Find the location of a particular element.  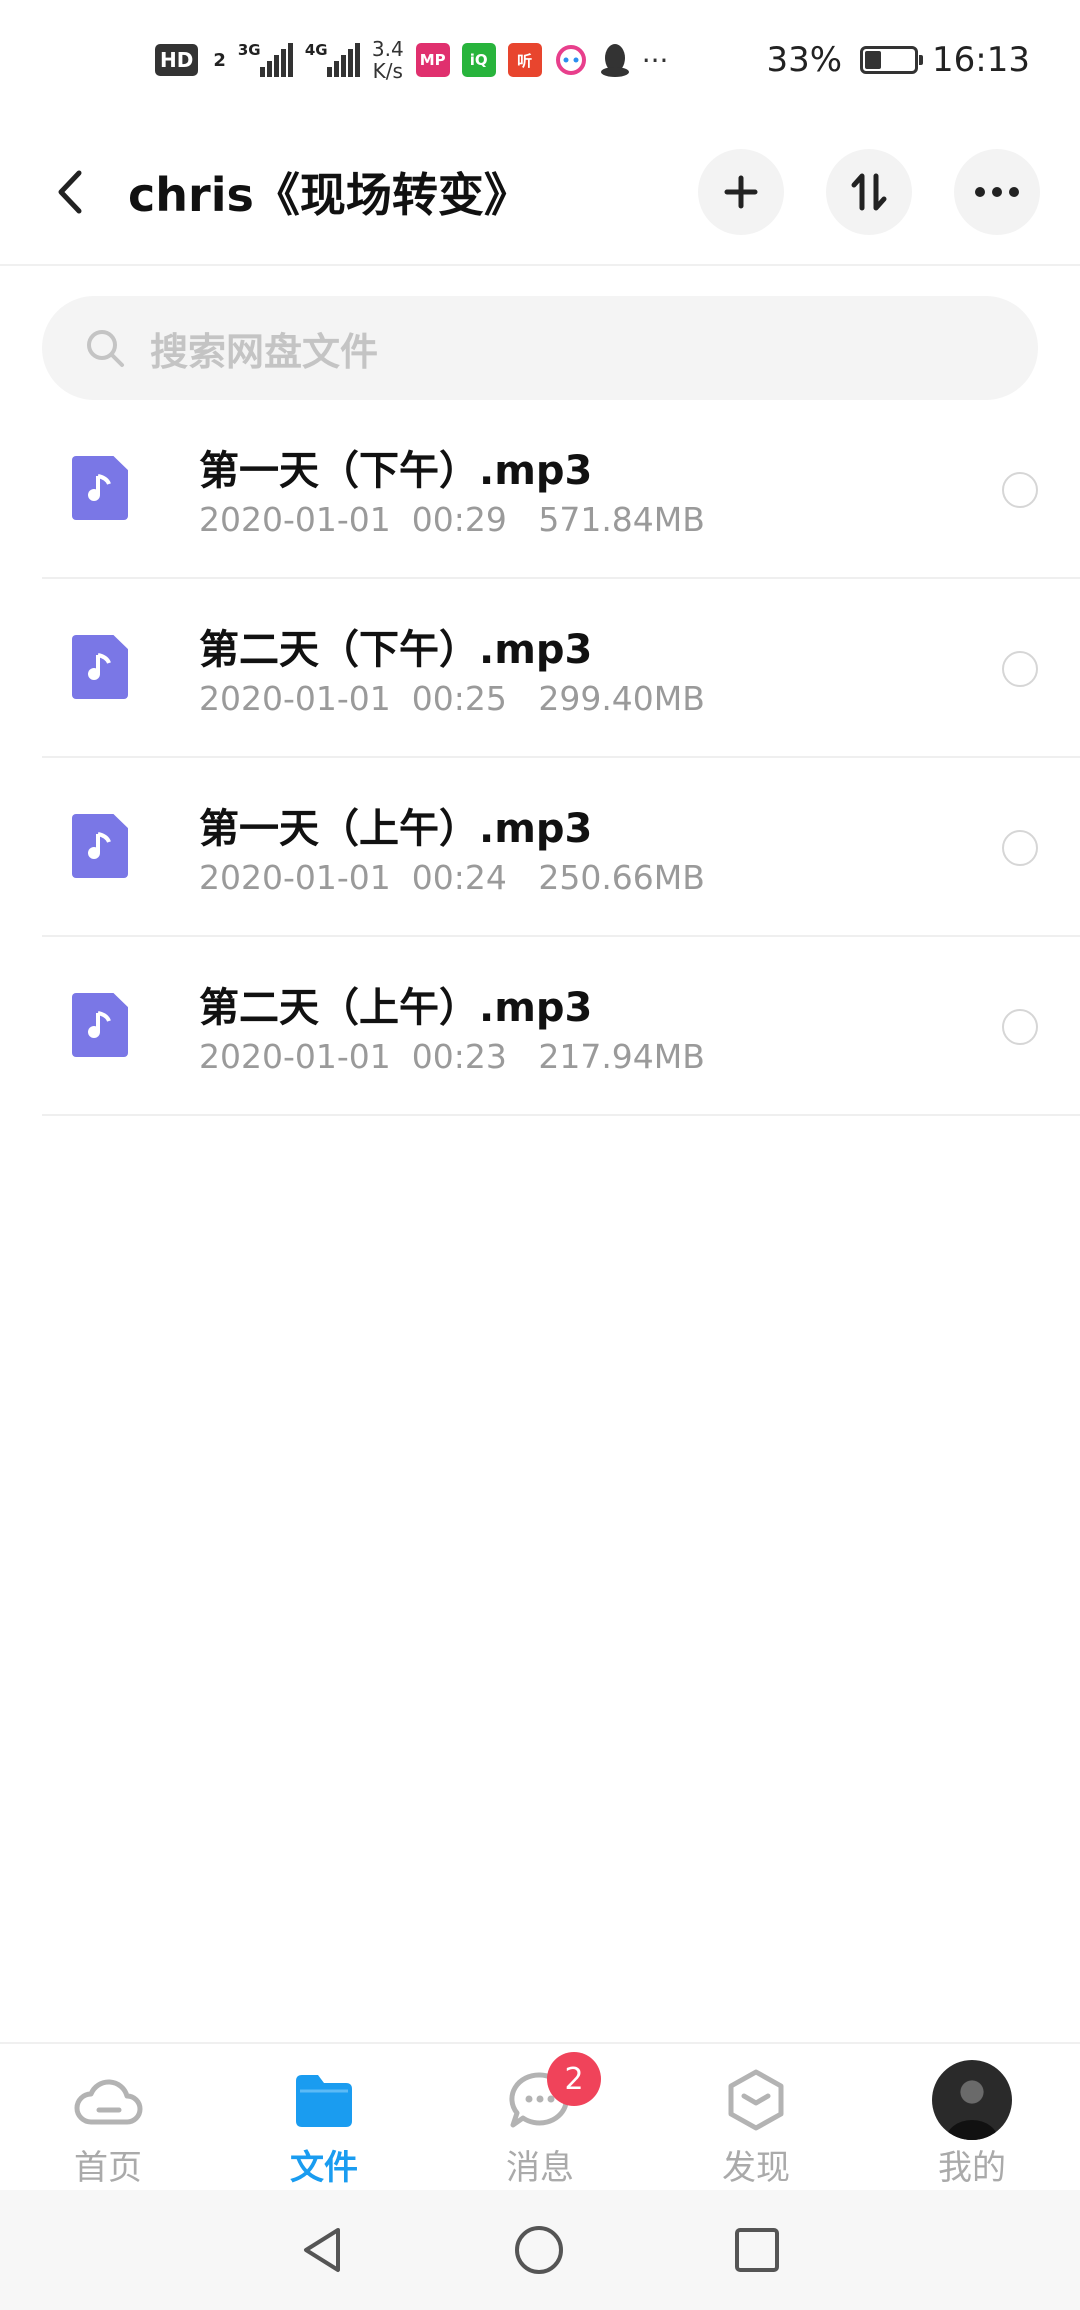

nav-item-files: 文件 is located at coordinates (324, 2117).